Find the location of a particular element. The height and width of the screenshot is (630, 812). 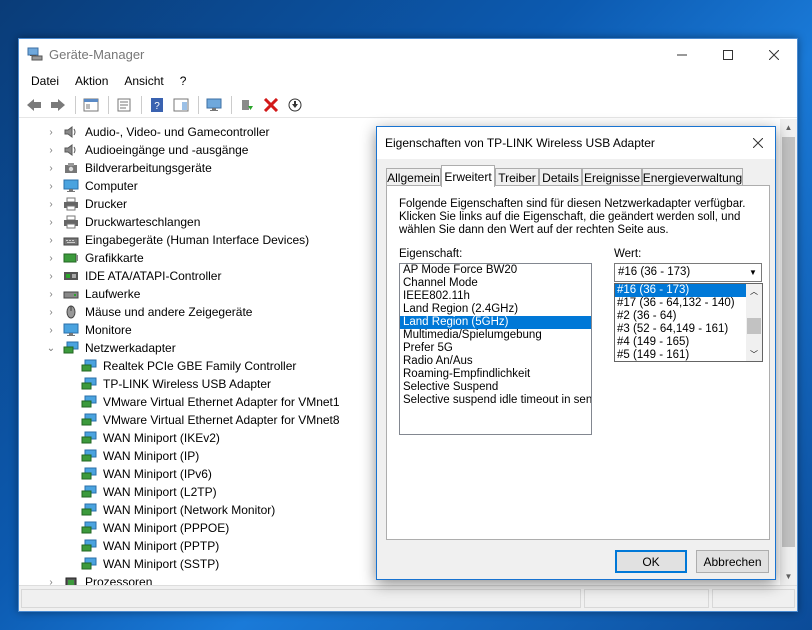

property-list-item: Selective suspend idle timeout in senond is located at coordinates (495, 400).